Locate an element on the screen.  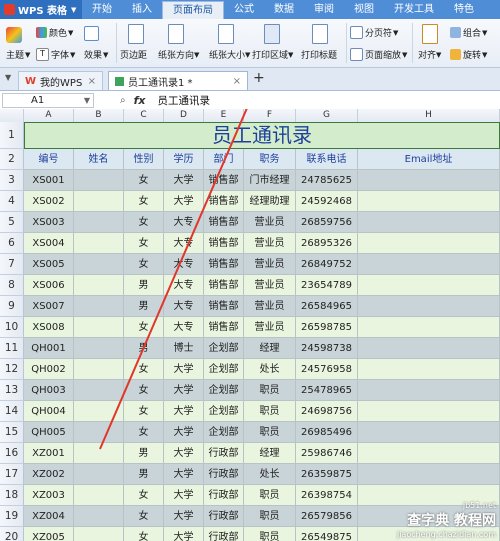
row-header-8: 8 is located at coordinates (12, 285).